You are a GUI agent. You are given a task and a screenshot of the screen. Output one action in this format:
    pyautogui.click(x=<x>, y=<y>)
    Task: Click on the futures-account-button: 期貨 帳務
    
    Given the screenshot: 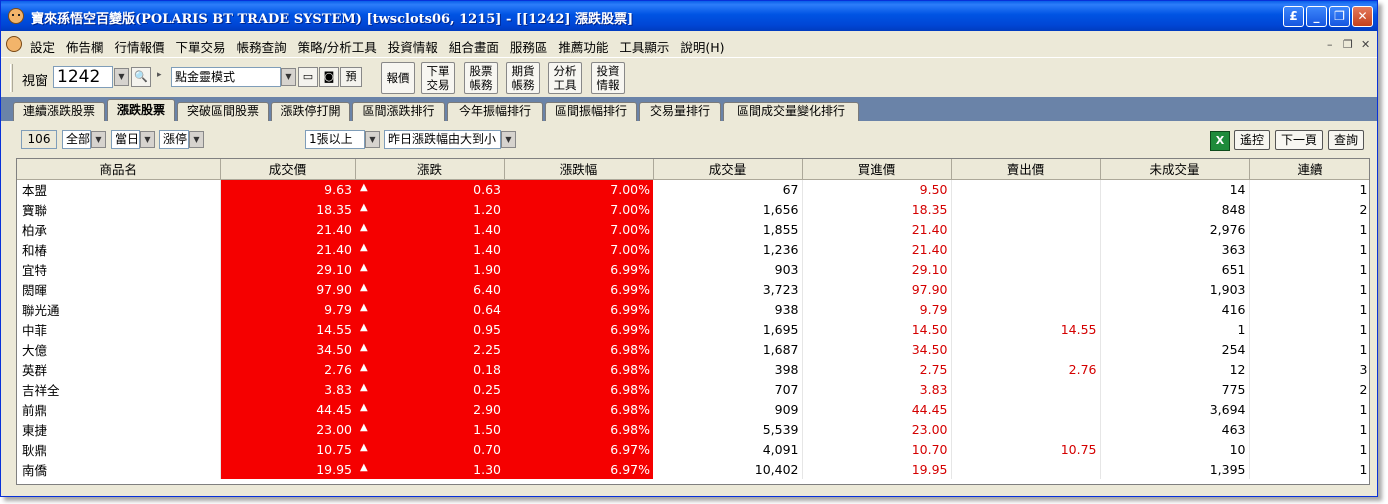 What is the action you would take?
    pyautogui.click(x=523, y=78)
    